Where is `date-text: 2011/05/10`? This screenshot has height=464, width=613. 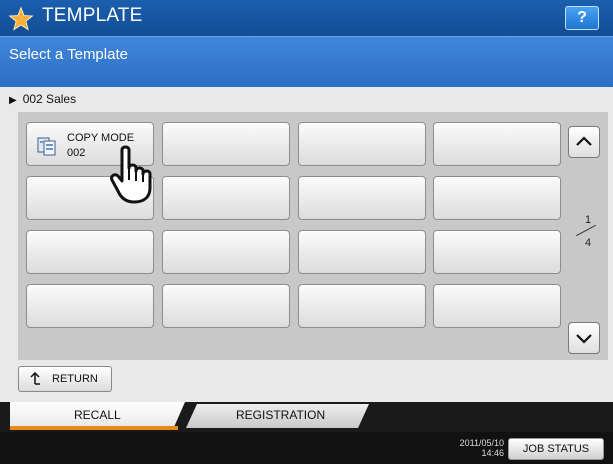
date-text: 2011/05/10 is located at coordinates (481, 443).